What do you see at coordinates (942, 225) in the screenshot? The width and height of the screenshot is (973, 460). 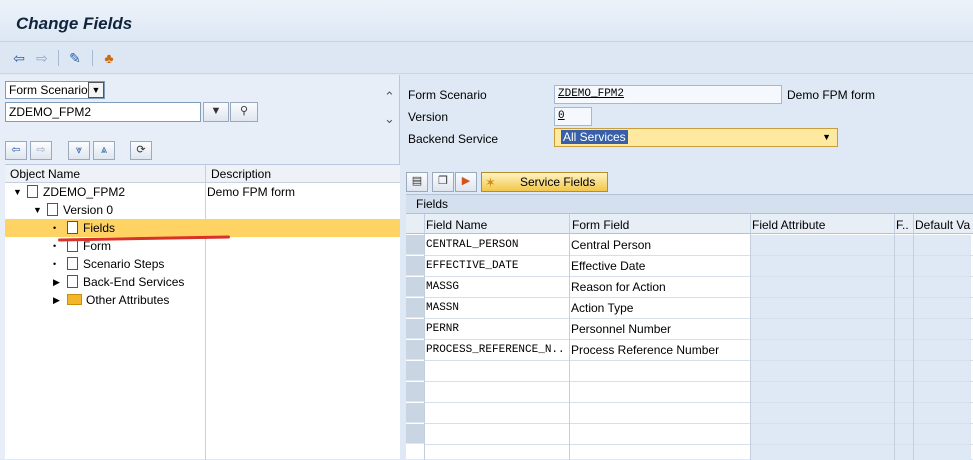 I see `default-value-header: Default Va` at bounding box center [942, 225].